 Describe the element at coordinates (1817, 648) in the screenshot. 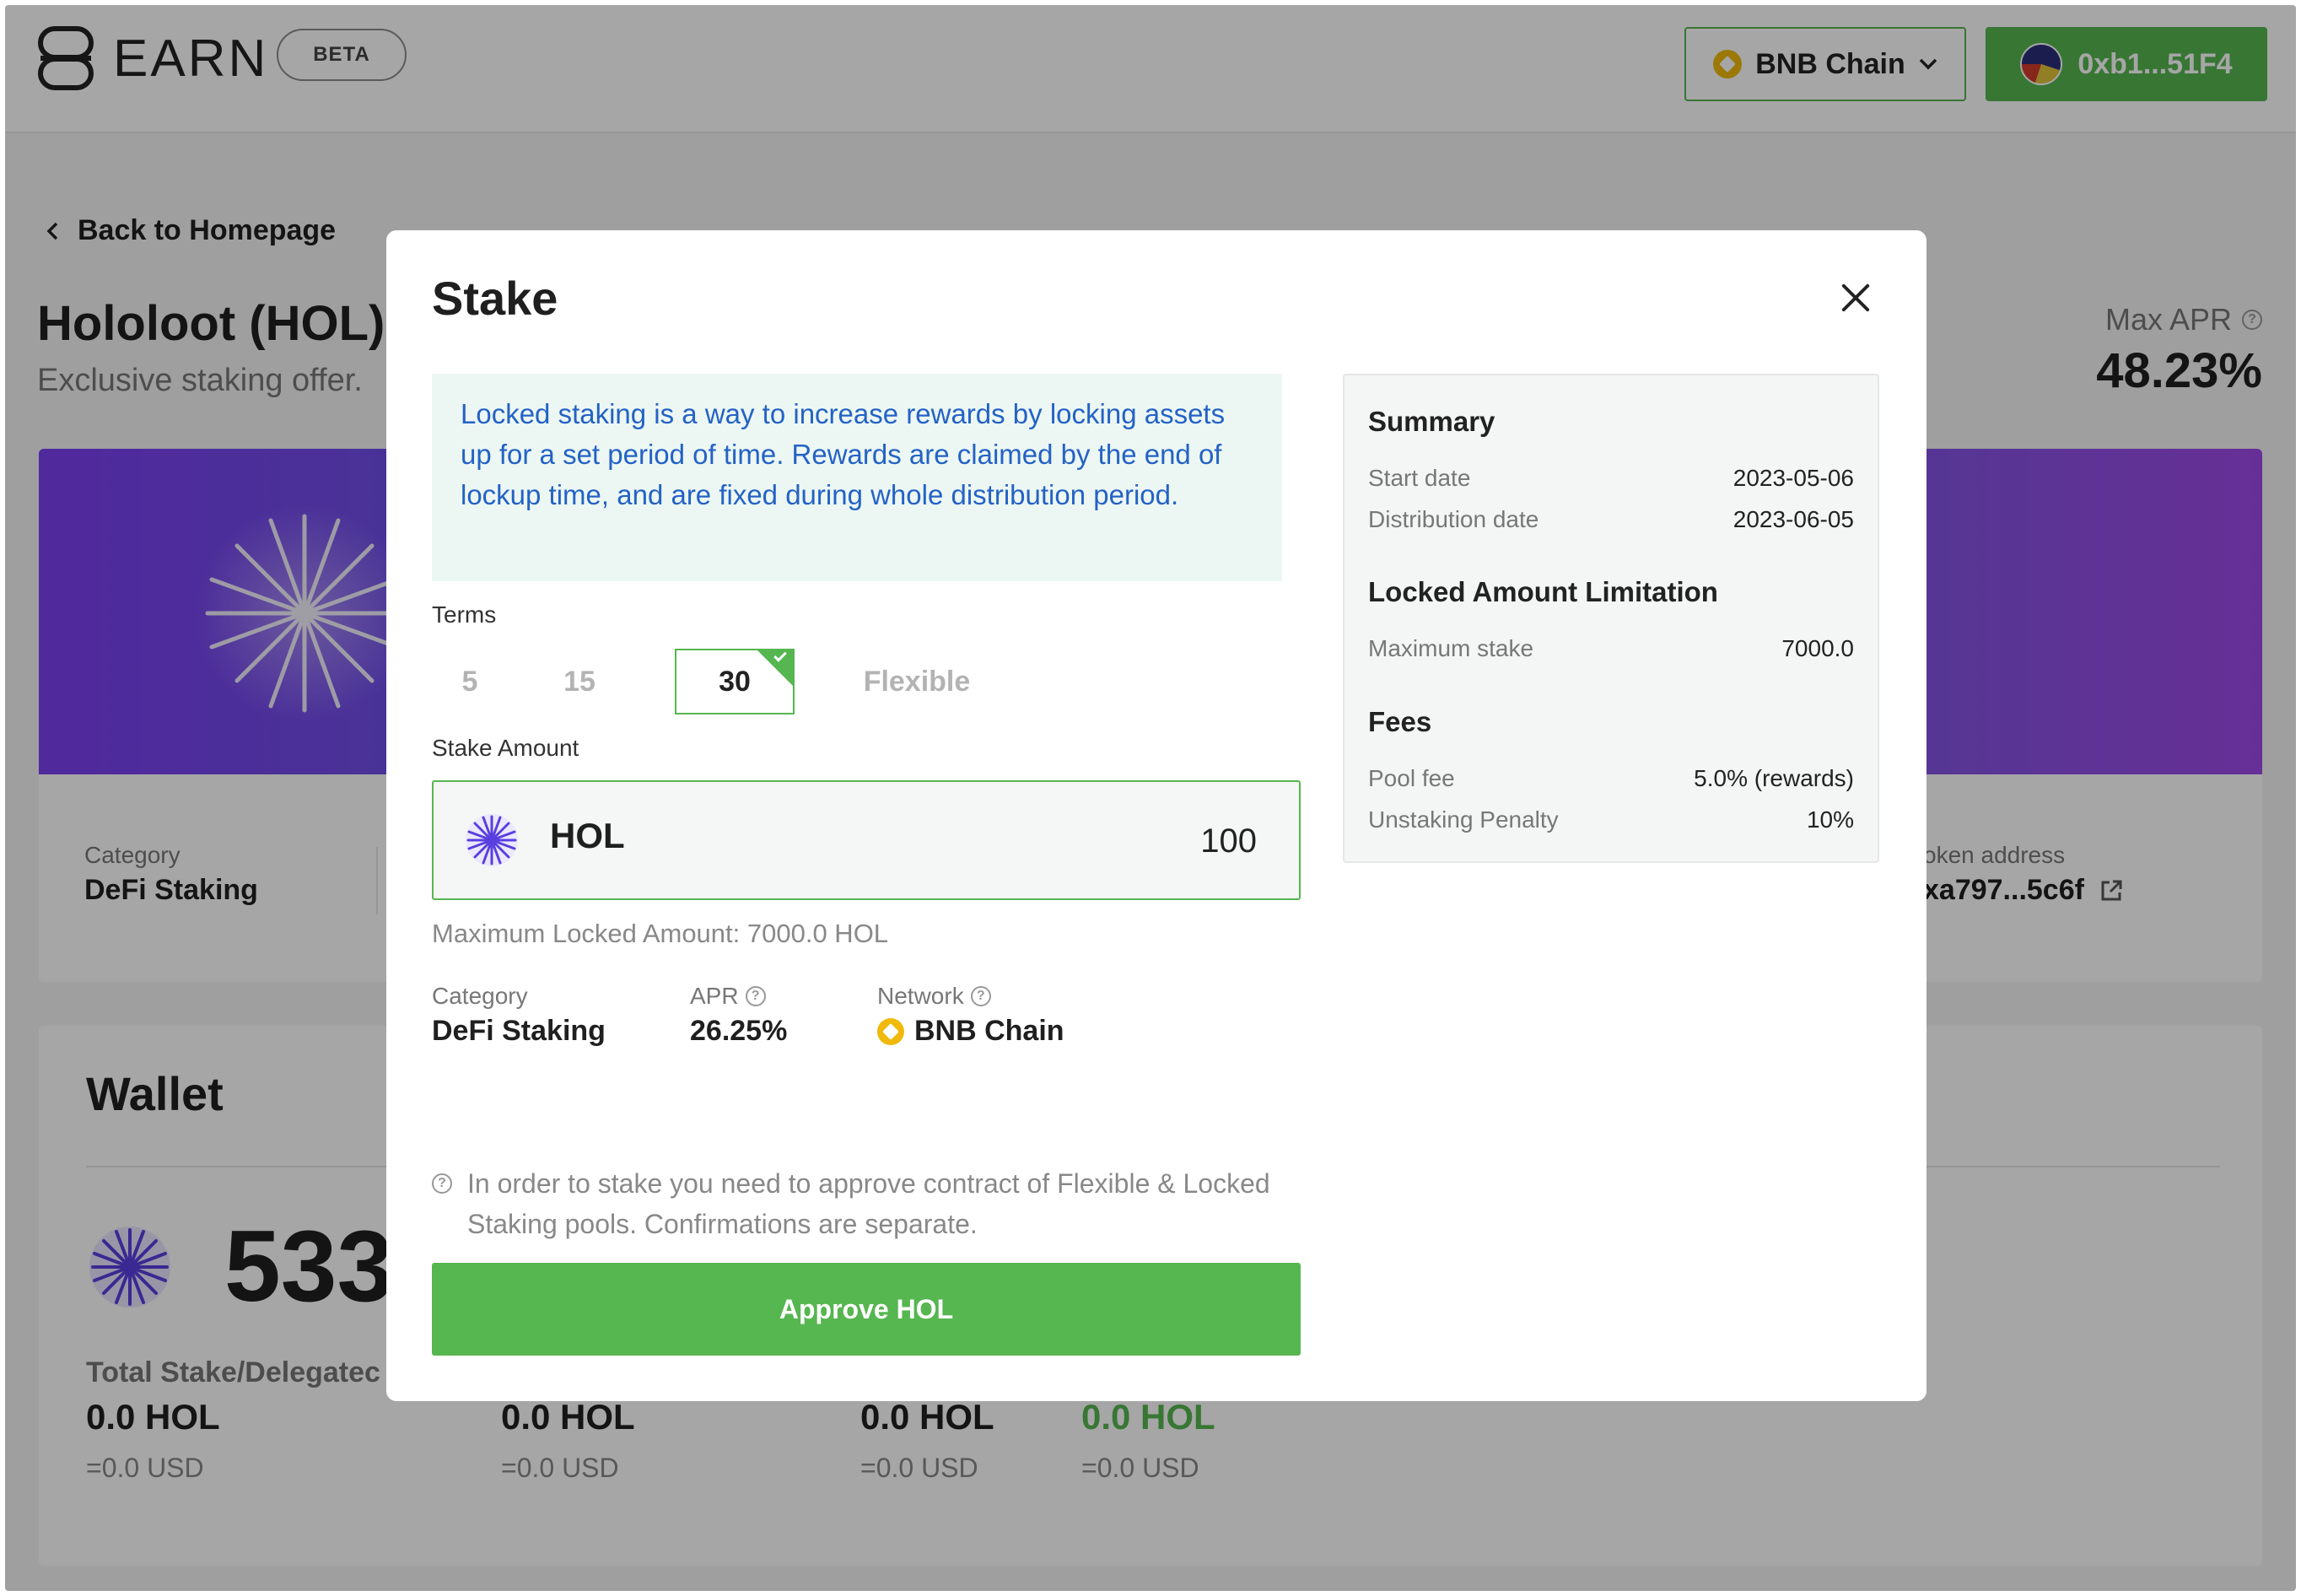

I see `max-stake-value: 7000.0` at that location.